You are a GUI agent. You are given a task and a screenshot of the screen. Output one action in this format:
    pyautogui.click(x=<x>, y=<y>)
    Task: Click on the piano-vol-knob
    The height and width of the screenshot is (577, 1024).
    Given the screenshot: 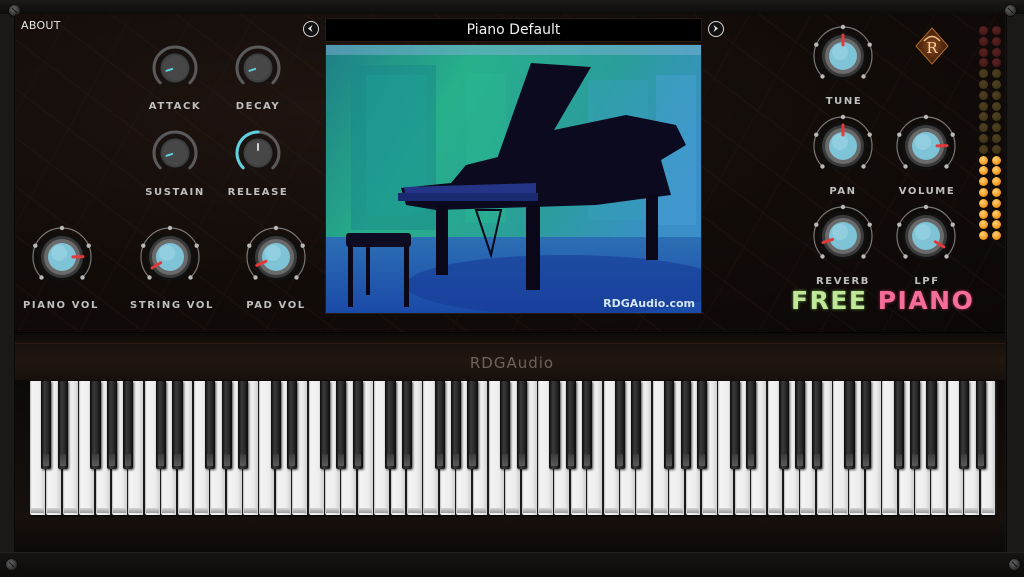 What is the action you would take?
    pyautogui.click(x=62, y=259)
    